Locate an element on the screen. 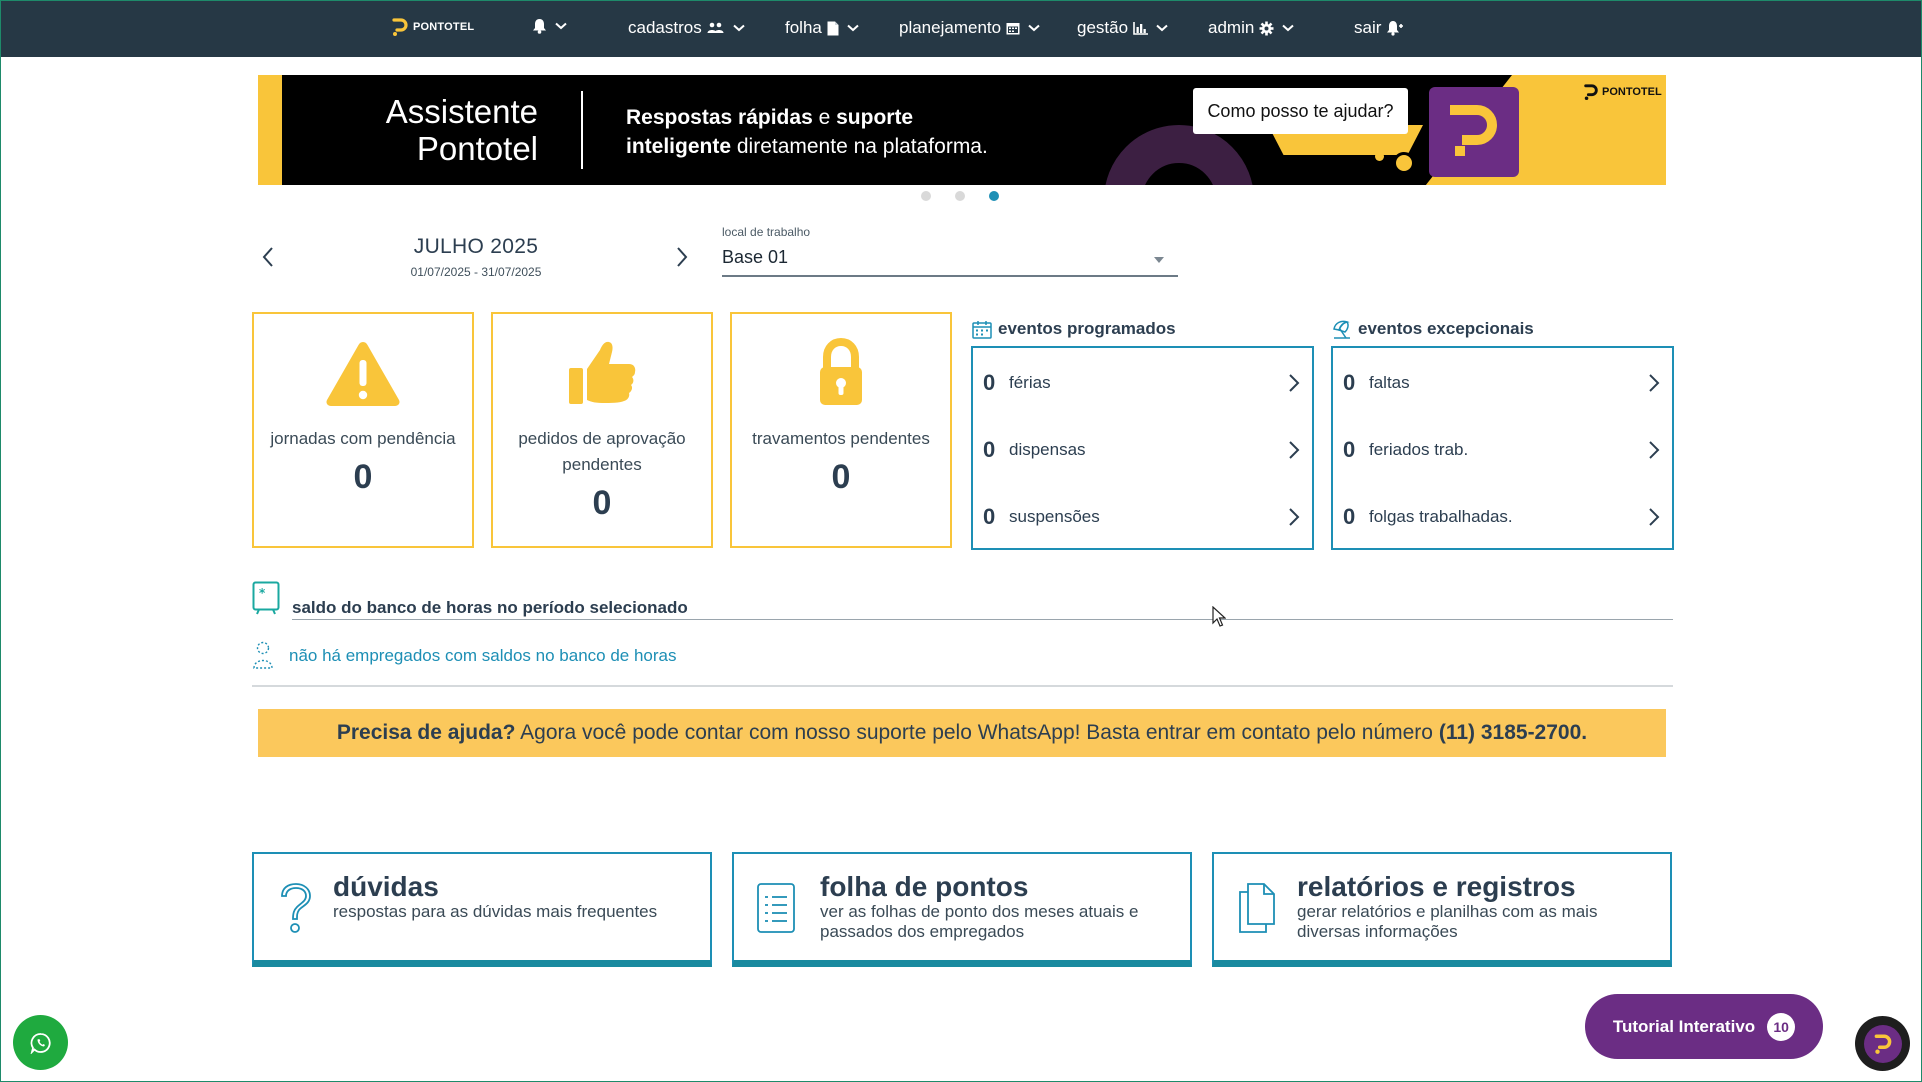  event-label: suspensões is located at coordinates (1054, 516).